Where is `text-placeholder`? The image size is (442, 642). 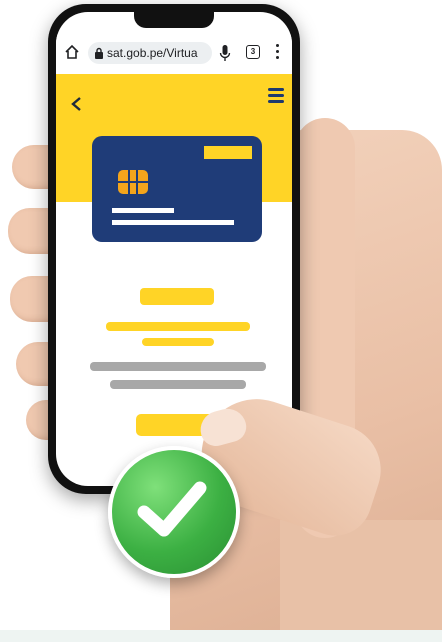 text-placeholder is located at coordinates (178, 366).